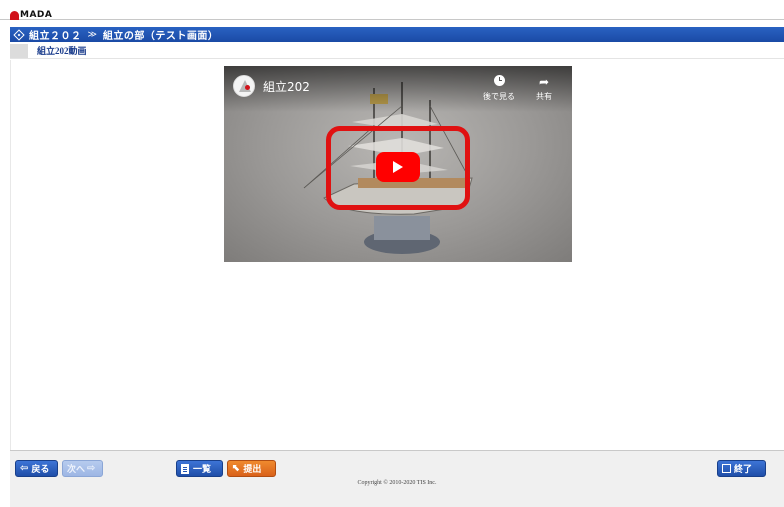 The height and width of the screenshot is (507, 784). I want to click on submit-label: 提出, so click(252, 470).